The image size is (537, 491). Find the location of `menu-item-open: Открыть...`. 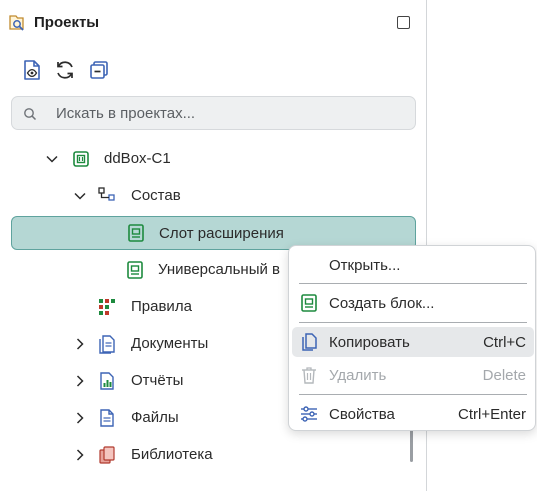

menu-item-open: Открыть... is located at coordinates (413, 265).